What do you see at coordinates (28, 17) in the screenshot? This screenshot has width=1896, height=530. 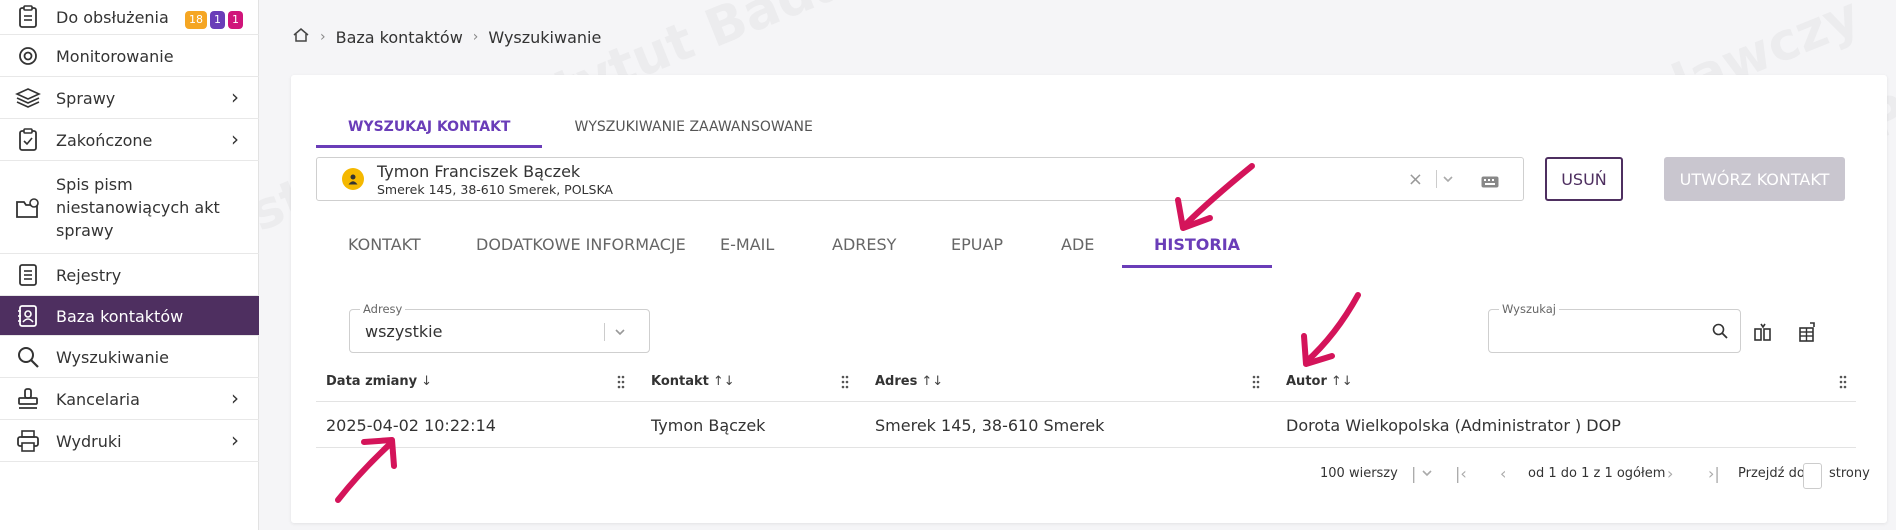 I see `clipboard-list-icon` at bounding box center [28, 17].